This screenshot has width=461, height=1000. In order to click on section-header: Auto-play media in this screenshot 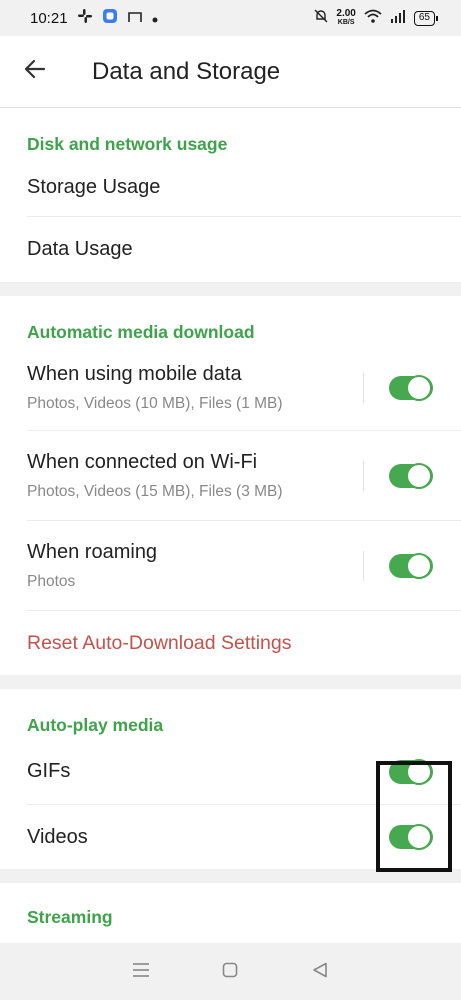, I will do `click(95, 725)`.